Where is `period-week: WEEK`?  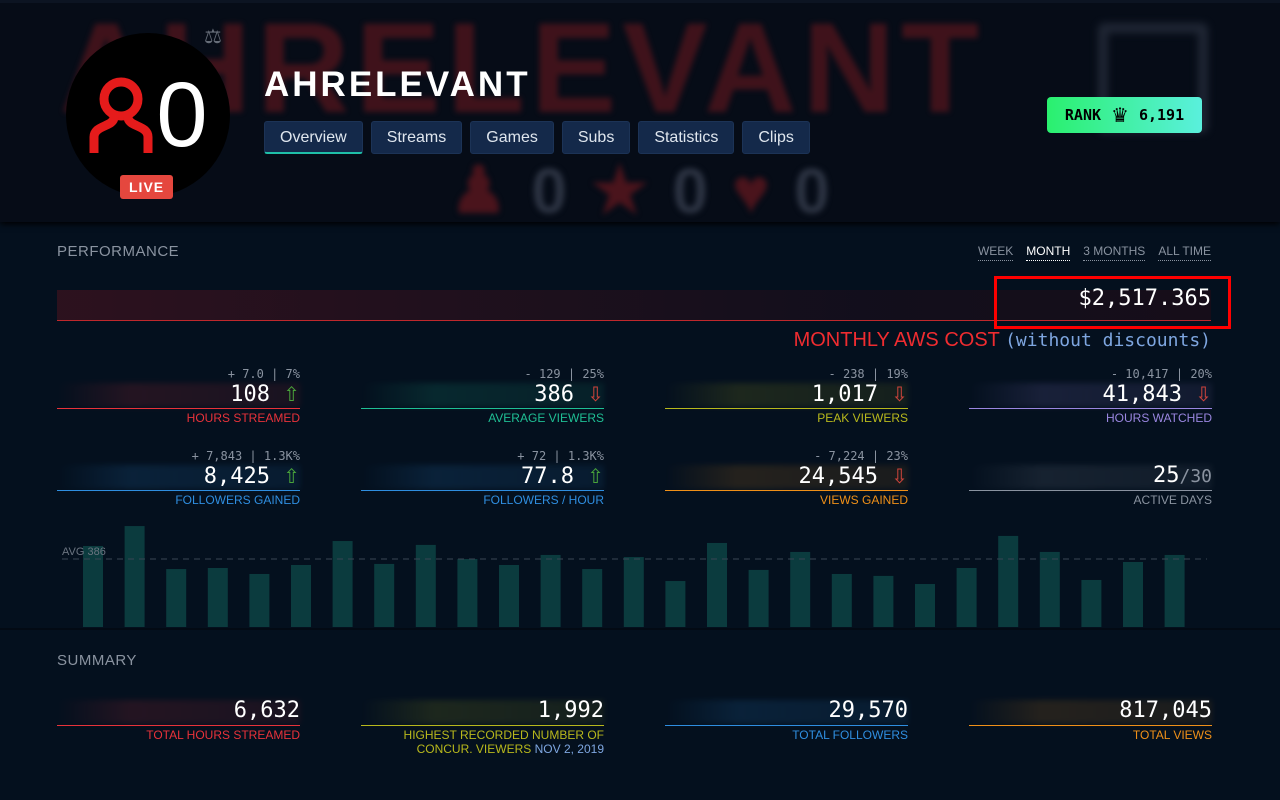 period-week: WEEK is located at coordinates (995, 252).